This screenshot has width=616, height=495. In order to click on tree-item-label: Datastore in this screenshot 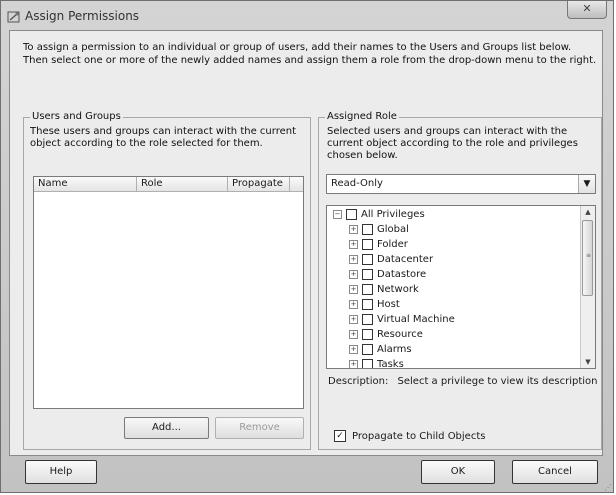, I will do `click(402, 274)`.